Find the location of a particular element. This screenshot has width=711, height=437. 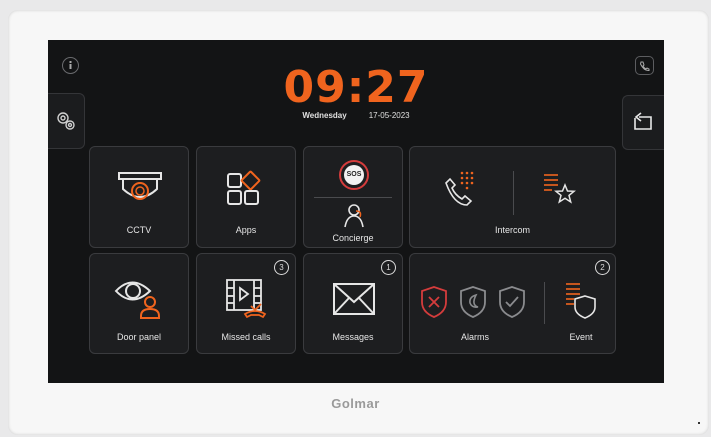

envelope-icon is located at coordinates (354, 299).